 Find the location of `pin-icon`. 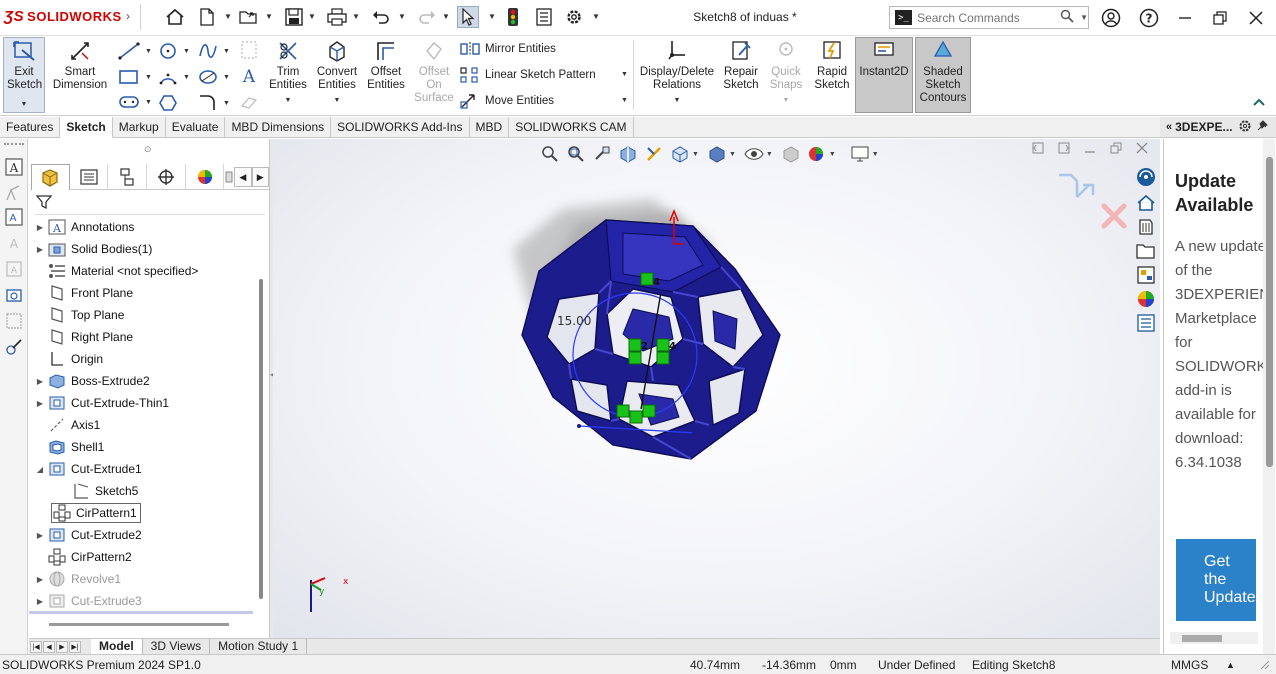

pin-icon is located at coordinates (1262, 127).